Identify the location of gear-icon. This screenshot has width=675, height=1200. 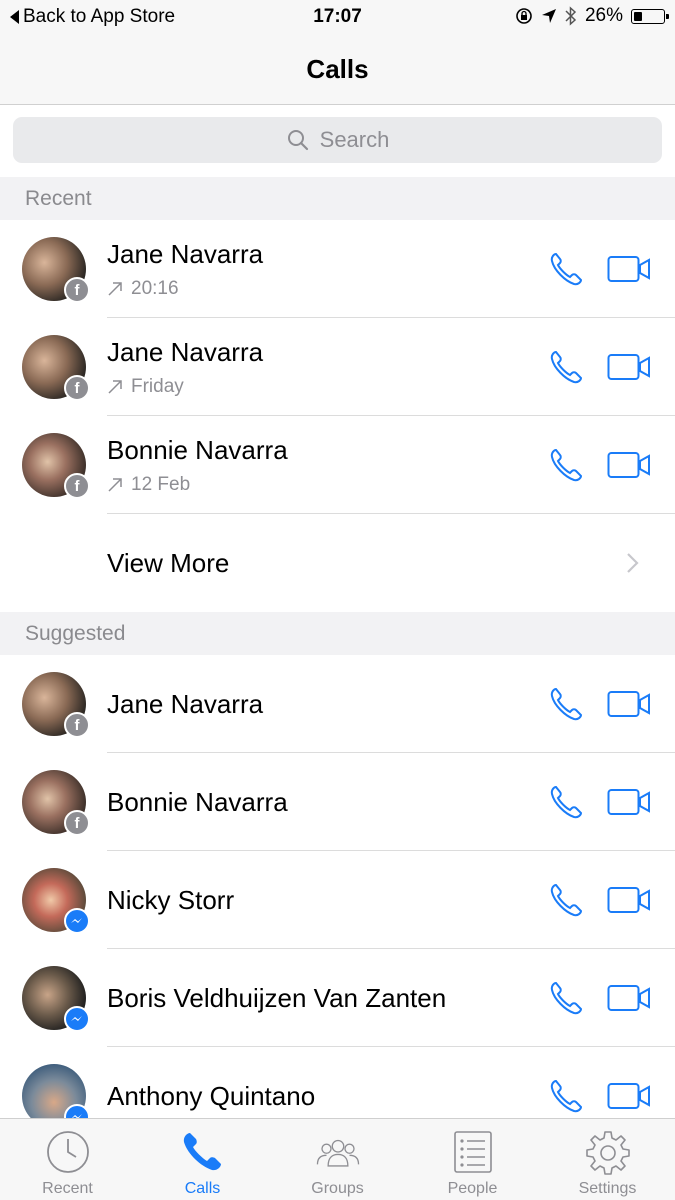
(607, 1153).